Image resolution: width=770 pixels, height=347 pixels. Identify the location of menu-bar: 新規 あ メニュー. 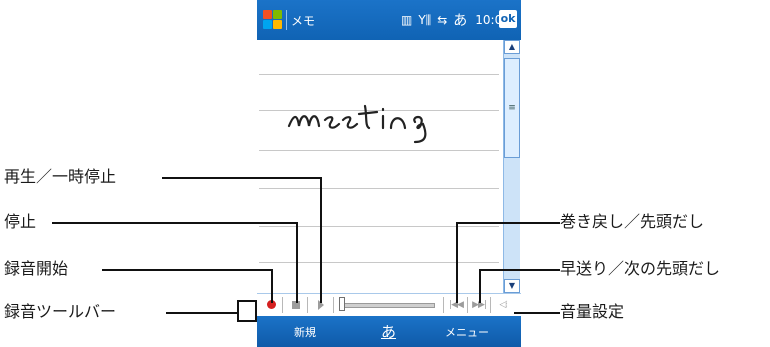
(389, 331).